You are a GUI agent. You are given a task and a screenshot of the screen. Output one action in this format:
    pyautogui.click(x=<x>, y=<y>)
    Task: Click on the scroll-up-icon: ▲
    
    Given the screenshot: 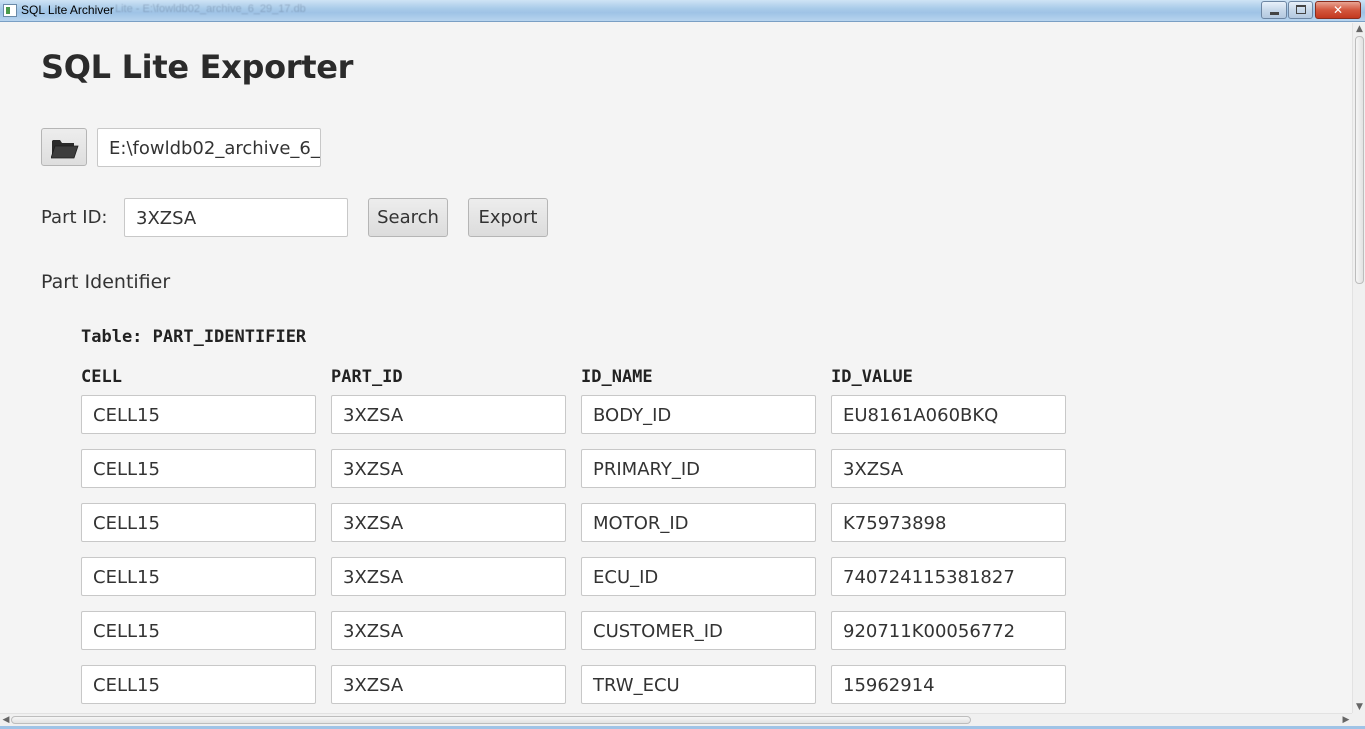 What is the action you would take?
    pyautogui.click(x=1359, y=29)
    